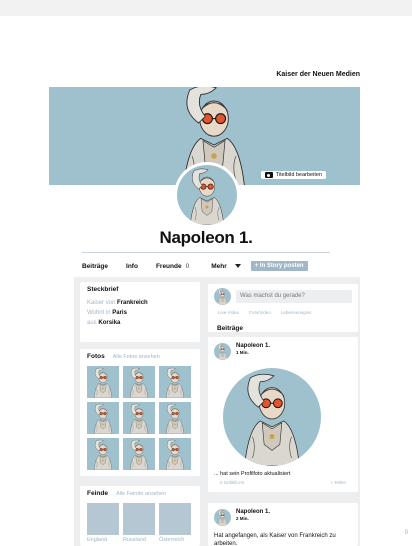  I want to click on tab-freunde-label: Freunde, so click(168, 266).